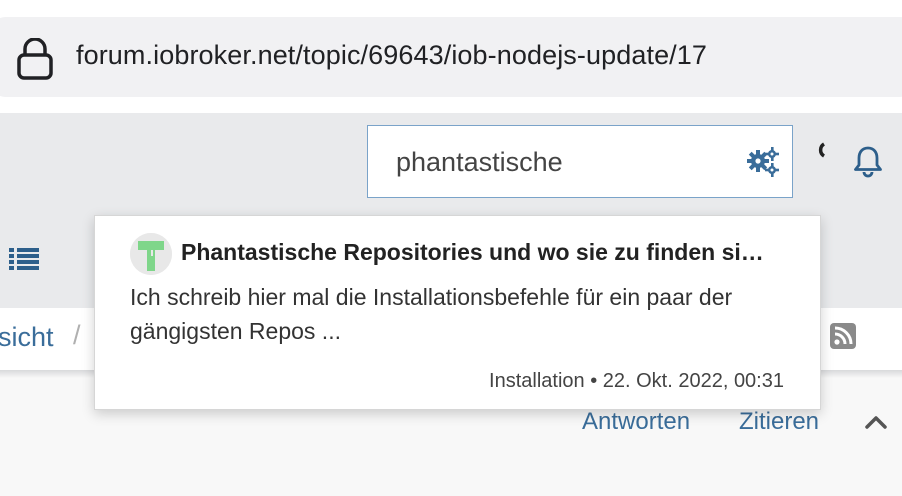 This screenshot has height=496, width=902. Describe the element at coordinates (636, 422) in the screenshot. I see `reply-link: Antworten` at that location.